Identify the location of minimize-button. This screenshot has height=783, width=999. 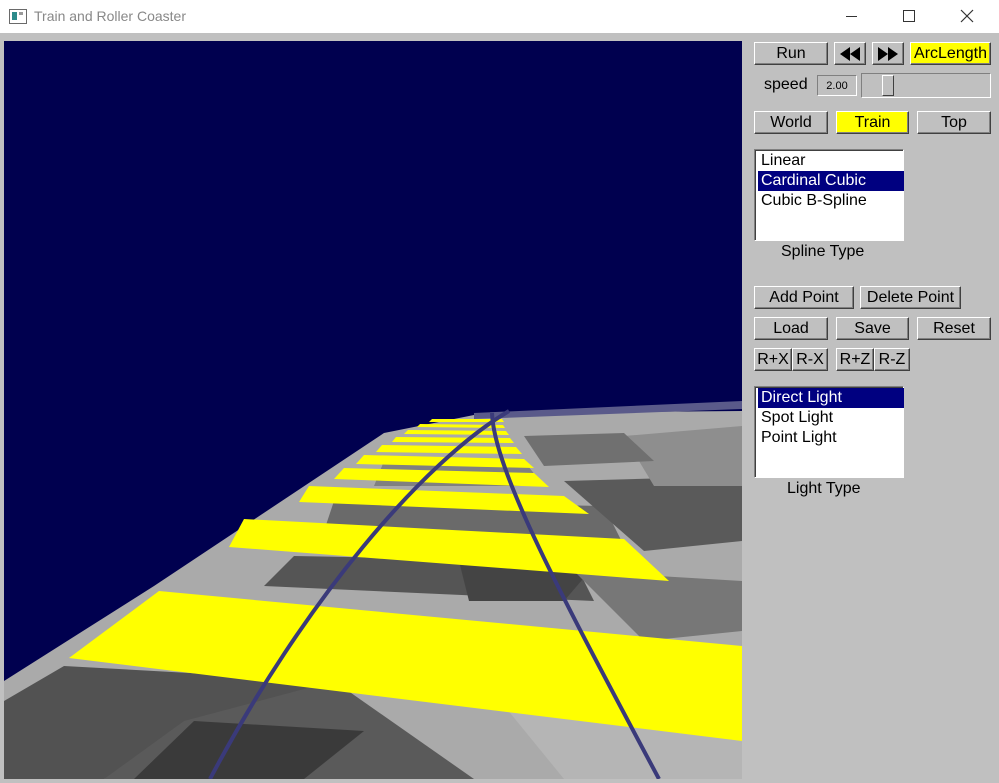
(851, 16).